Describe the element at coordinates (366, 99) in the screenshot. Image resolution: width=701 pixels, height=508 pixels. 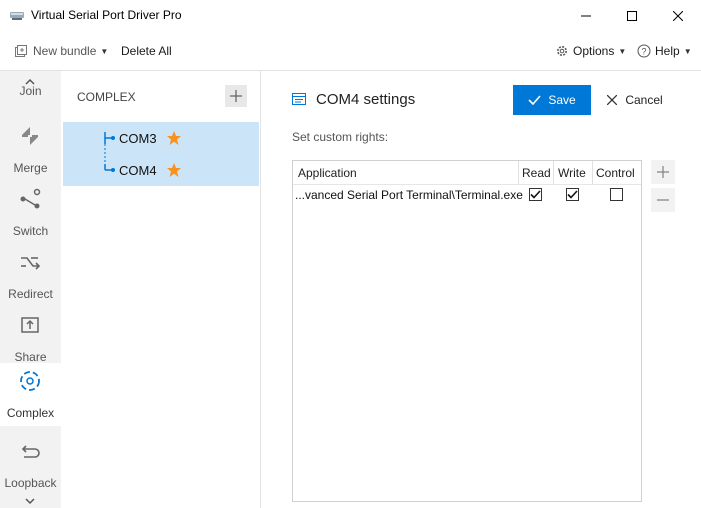
I see `settings-title: COM4 settings` at that location.